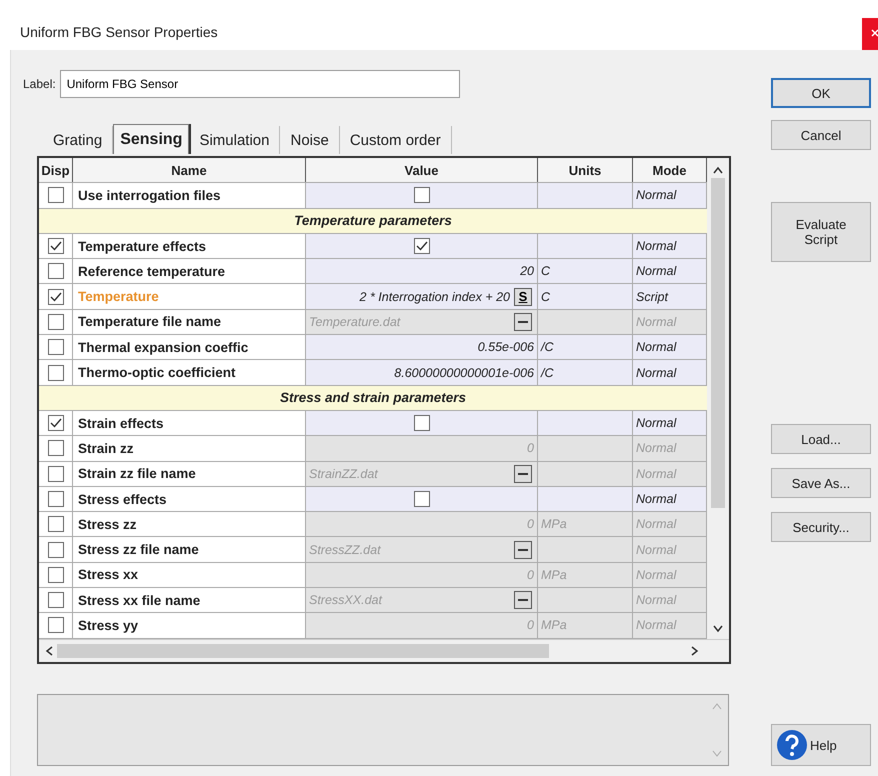  What do you see at coordinates (670, 296) in the screenshot?
I see `table-cell: Script` at bounding box center [670, 296].